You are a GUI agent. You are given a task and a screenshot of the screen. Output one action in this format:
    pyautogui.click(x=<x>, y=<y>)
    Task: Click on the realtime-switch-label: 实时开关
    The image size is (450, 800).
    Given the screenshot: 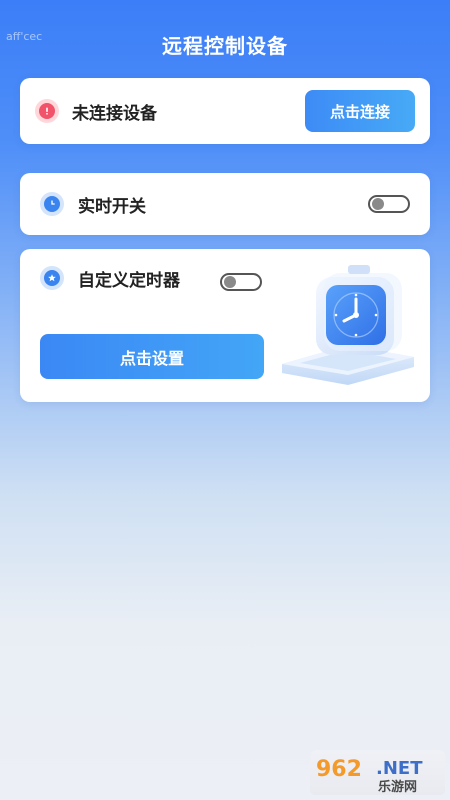 What is the action you would take?
    pyautogui.click(x=112, y=207)
    